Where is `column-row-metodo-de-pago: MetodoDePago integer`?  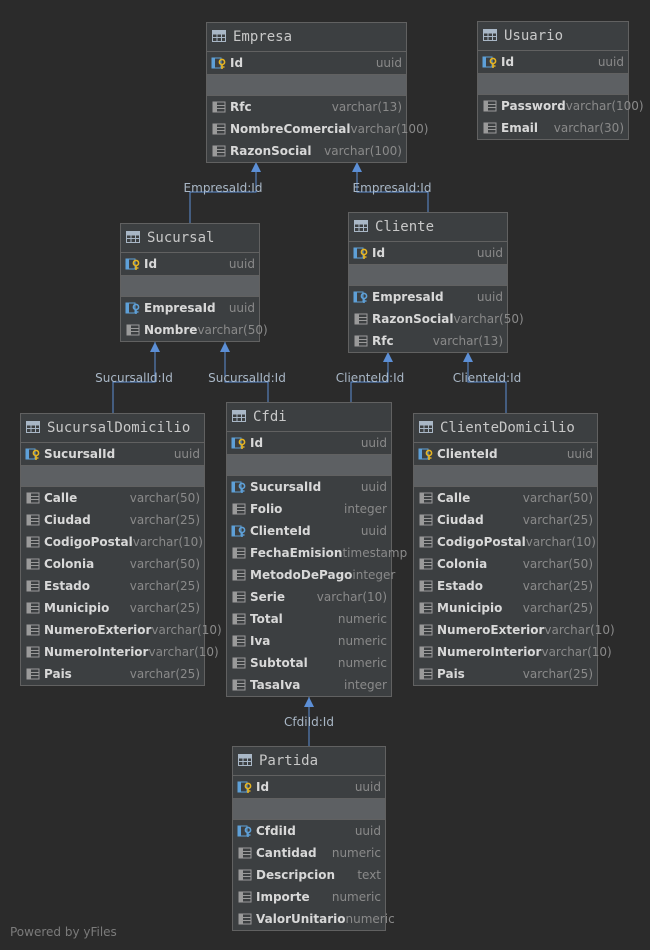 column-row-metodo-de-pago: MetodoDePago integer is located at coordinates (311, 575).